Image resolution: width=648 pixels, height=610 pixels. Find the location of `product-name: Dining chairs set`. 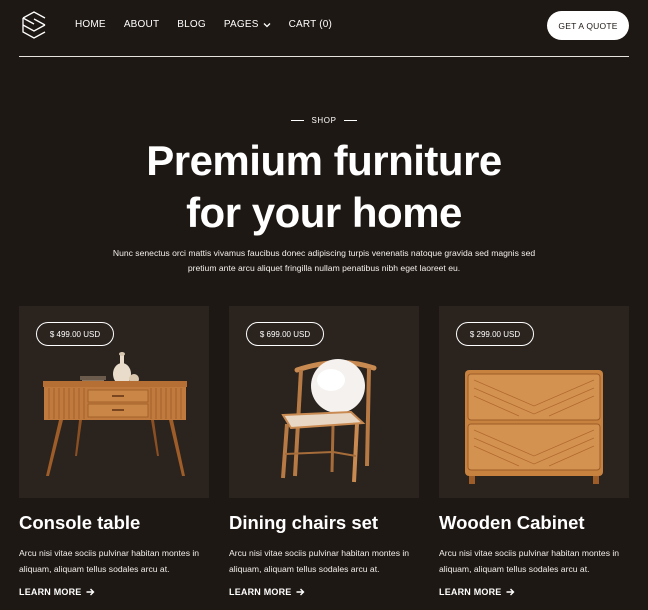

product-name: Dining chairs set is located at coordinates (303, 523).